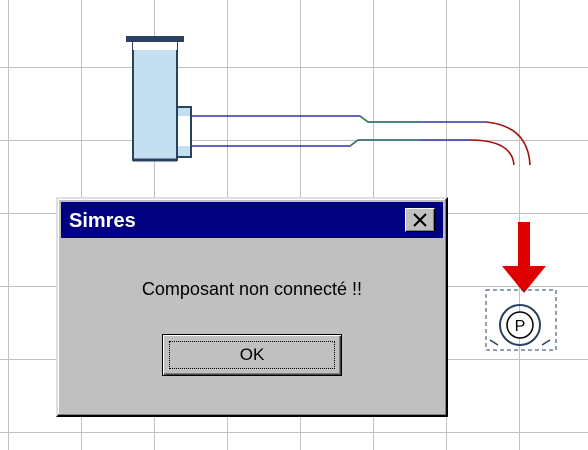 Image resolution: width=588 pixels, height=450 pixels. Describe the element at coordinates (102, 221) in the screenshot. I see `dialog-title: Simres` at that location.